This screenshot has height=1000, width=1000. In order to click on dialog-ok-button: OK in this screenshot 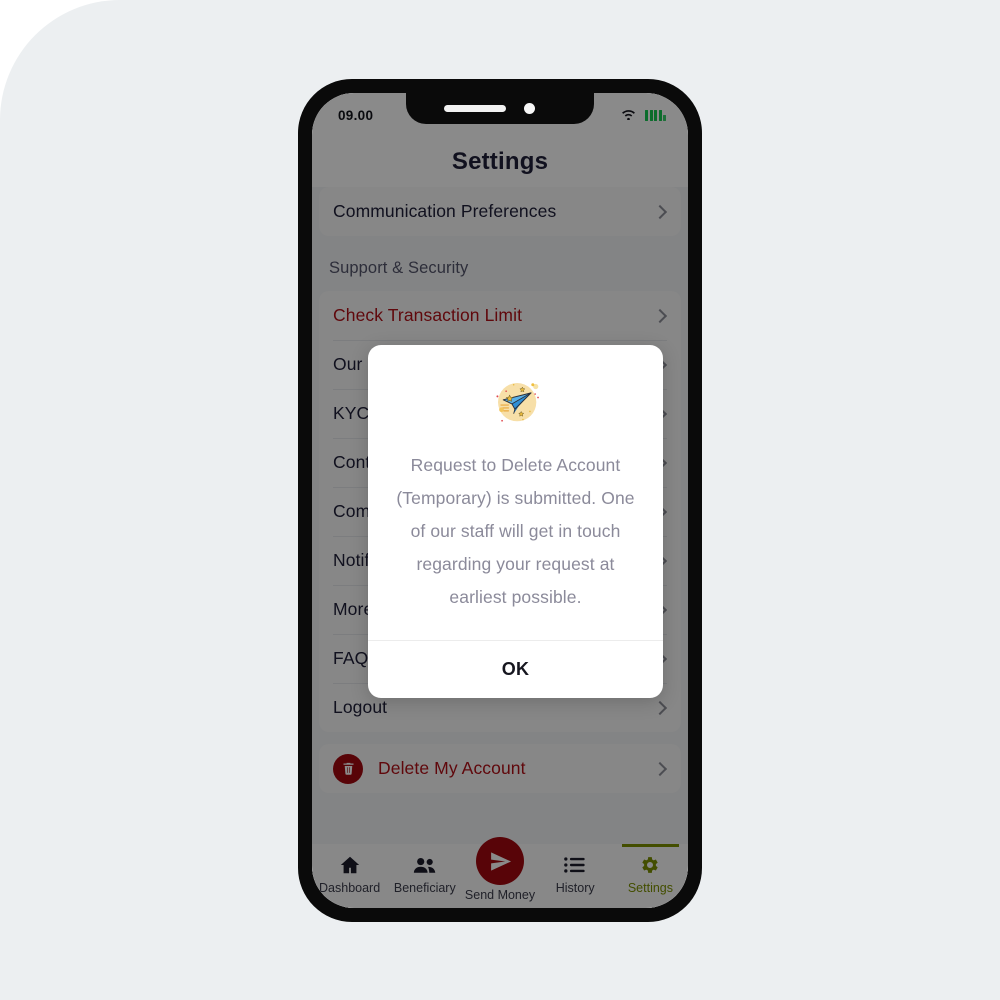, I will do `click(515, 669)`.